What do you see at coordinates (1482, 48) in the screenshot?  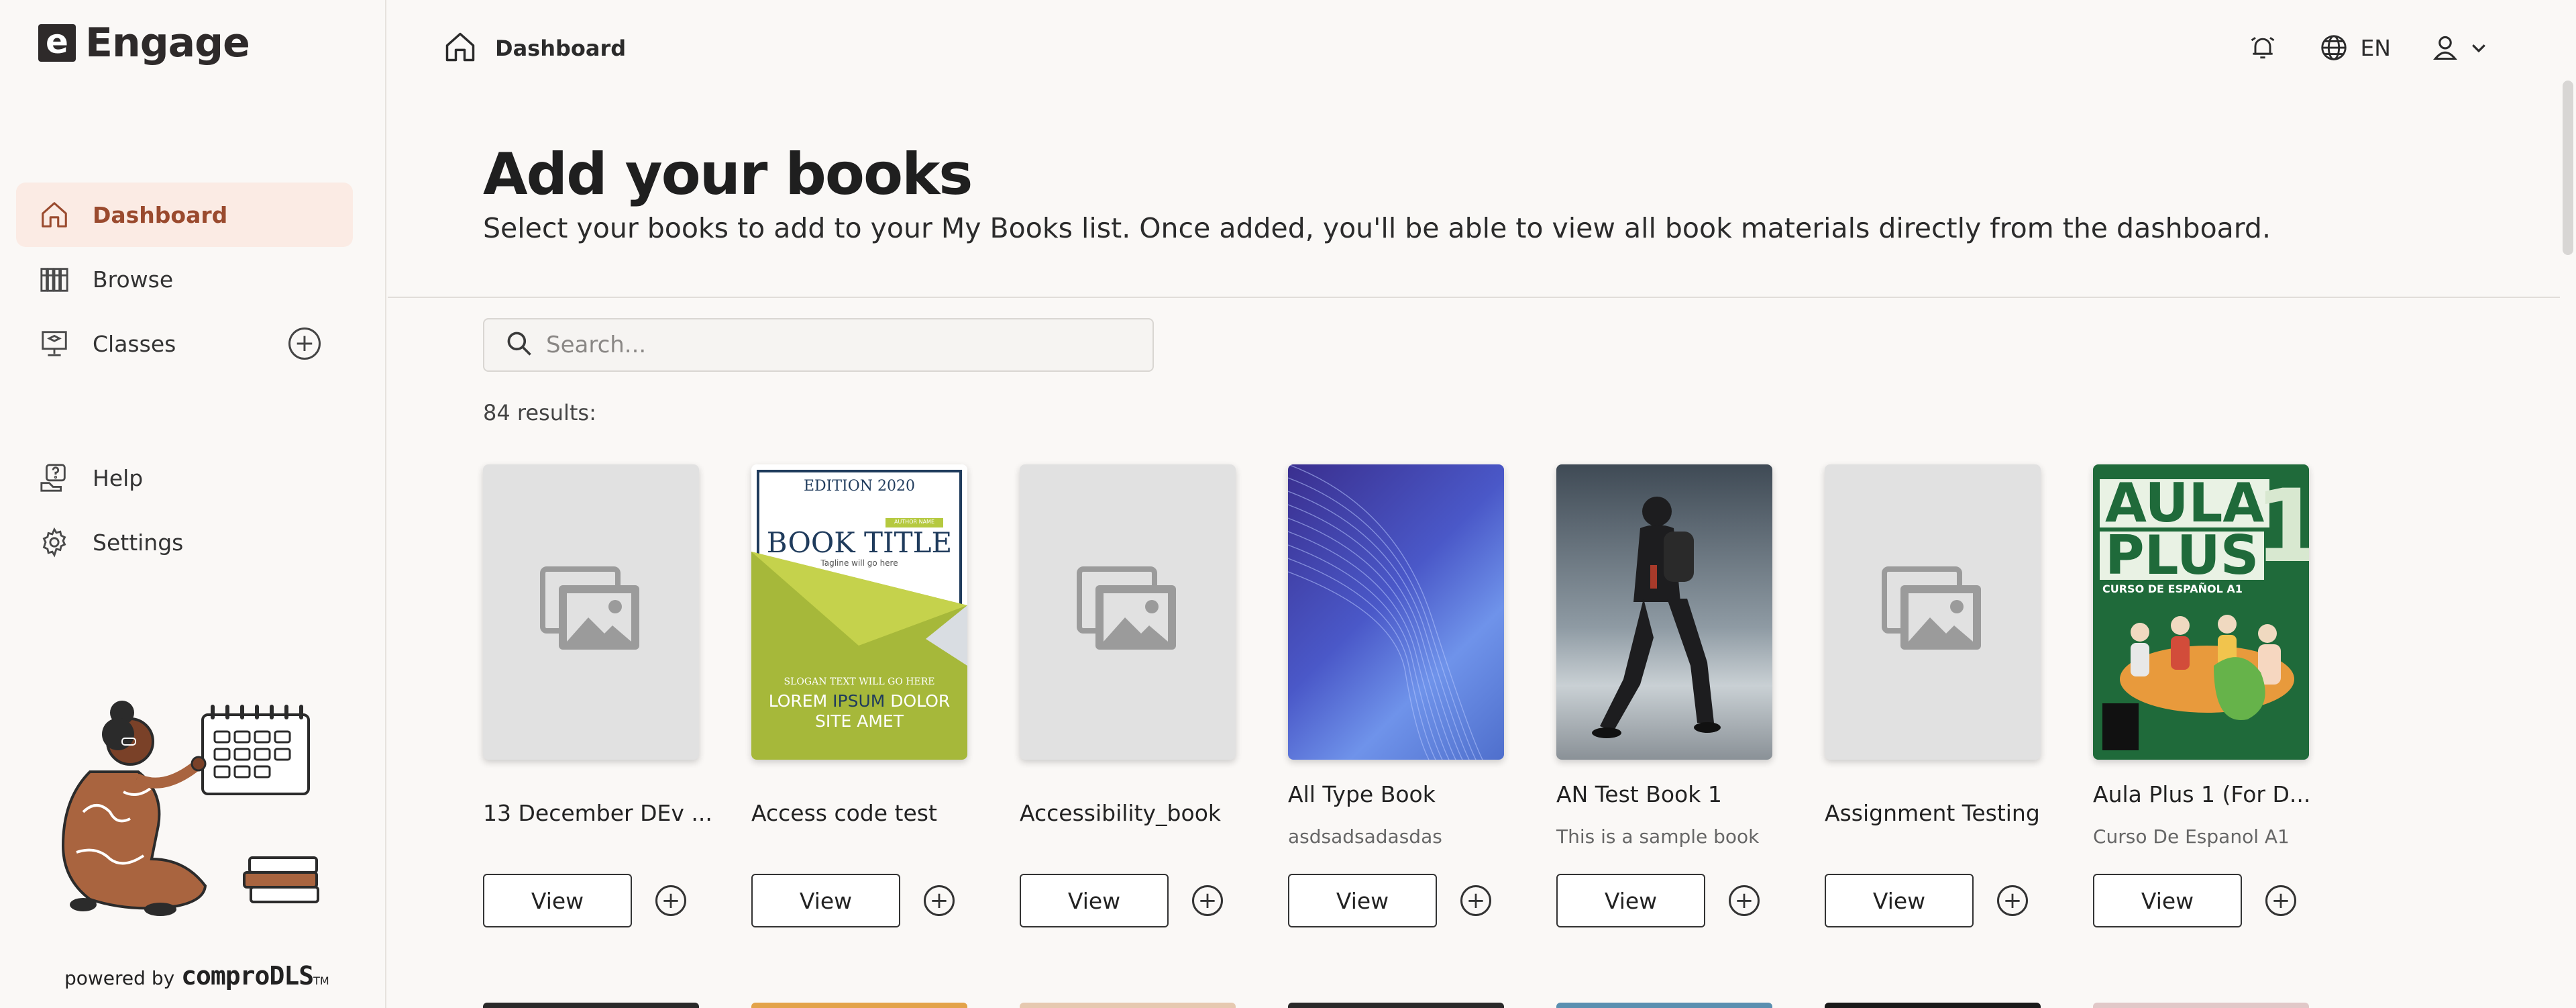 I see `top-bar: Dashboard EN` at bounding box center [1482, 48].